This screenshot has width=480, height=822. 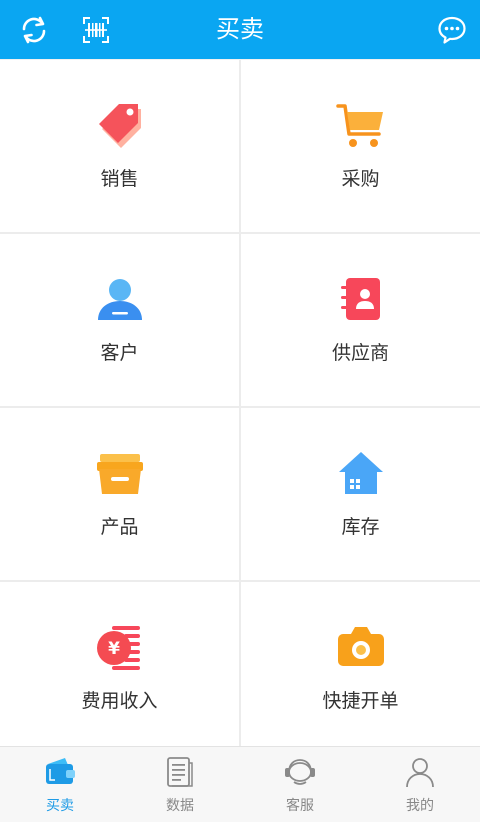 I want to click on quick-order-camera-icon, so click(x=360, y=646).